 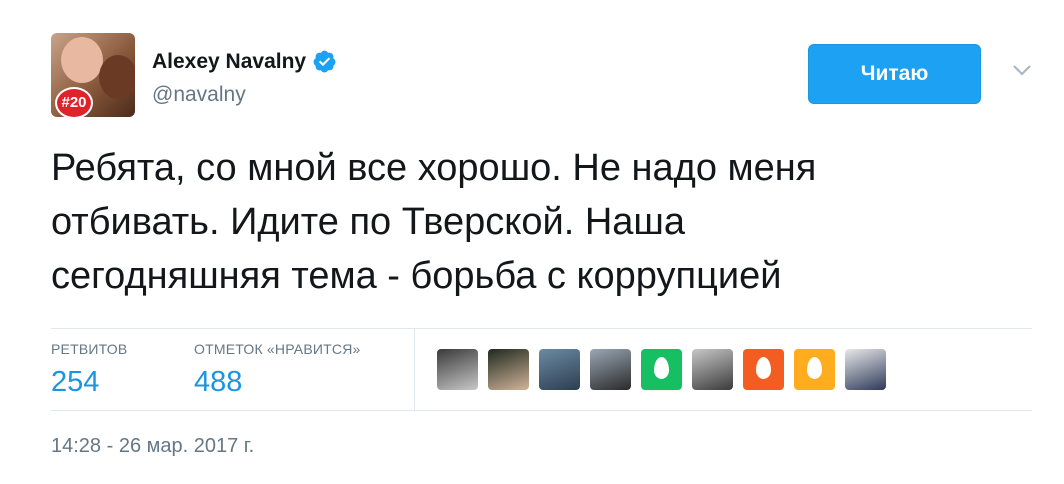 What do you see at coordinates (277, 382) in the screenshot?
I see `likes-count: 488` at bounding box center [277, 382].